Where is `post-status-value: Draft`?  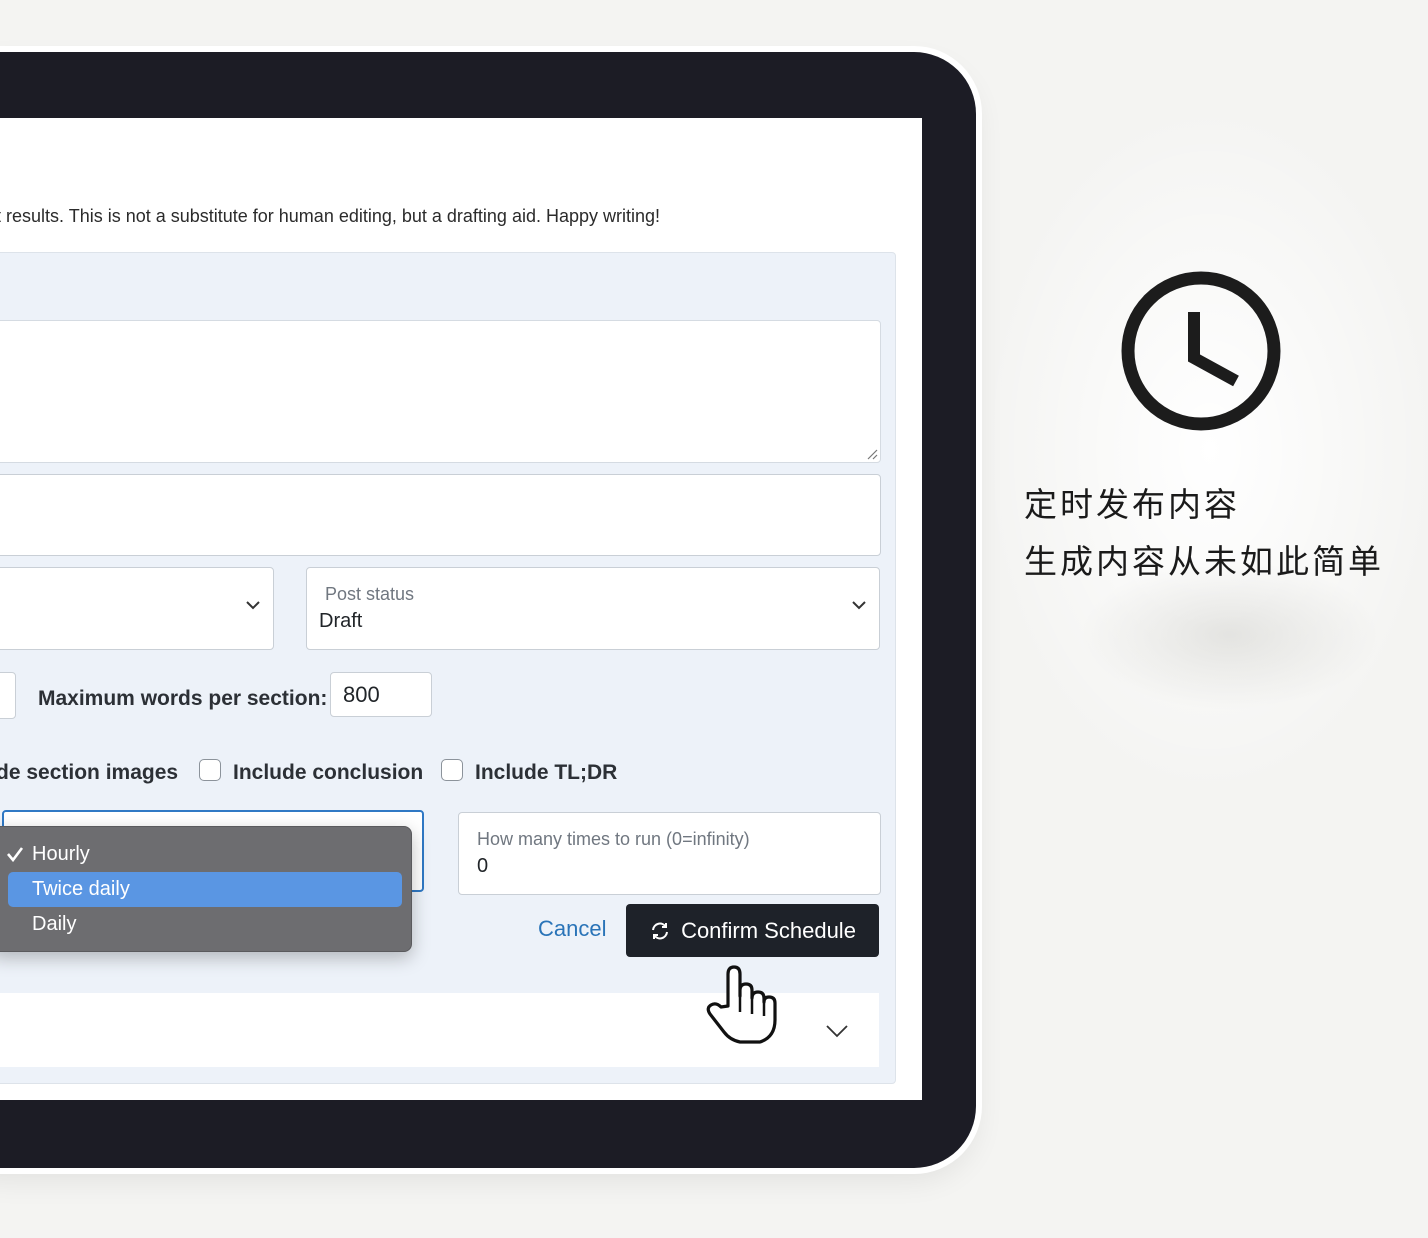 post-status-value: Draft is located at coordinates (341, 621).